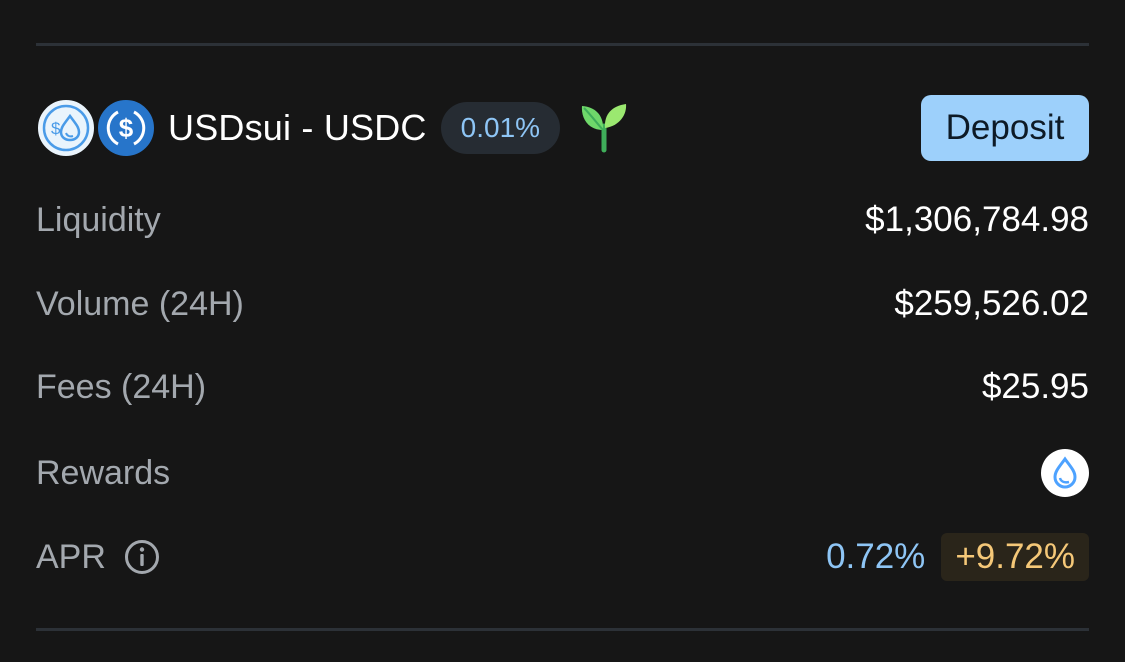 The width and height of the screenshot is (1125, 662). Describe the element at coordinates (562, 304) in the screenshot. I see `volume-row: Volume (24H) $259,526.02` at that location.